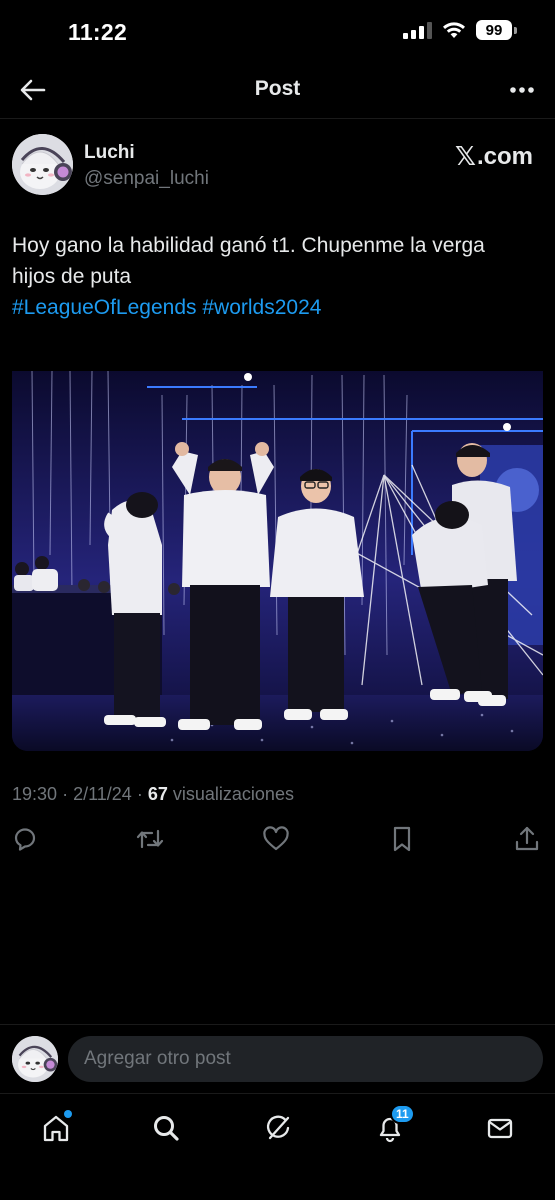 Image resolution: width=555 pixels, height=1200 pixels. Describe the element at coordinates (104, 307) in the screenshot. I see `hashtag-link: #LeagueOfLegends` at that location.